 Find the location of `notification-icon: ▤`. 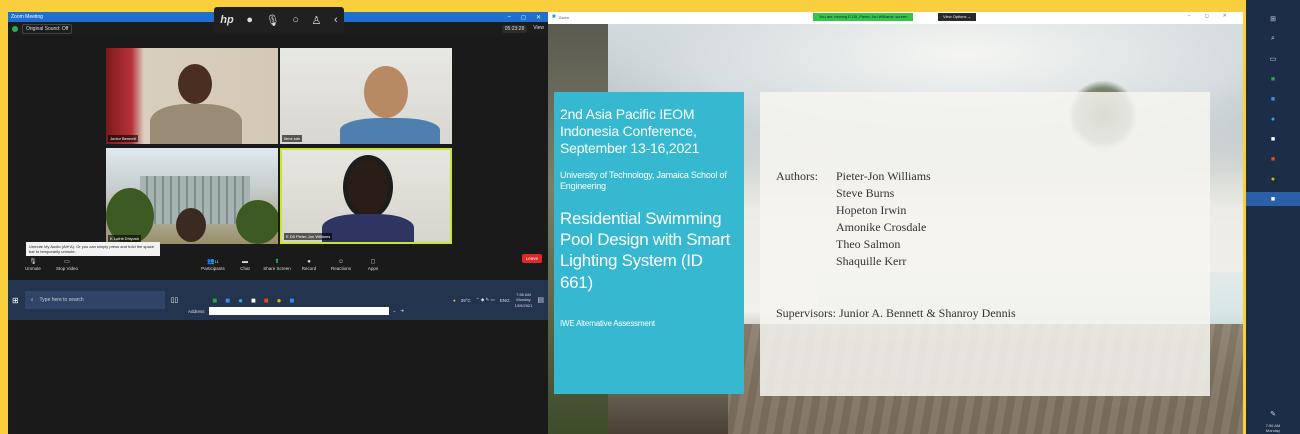

notification-icon: ▤ is located at coordinates (540, 300).